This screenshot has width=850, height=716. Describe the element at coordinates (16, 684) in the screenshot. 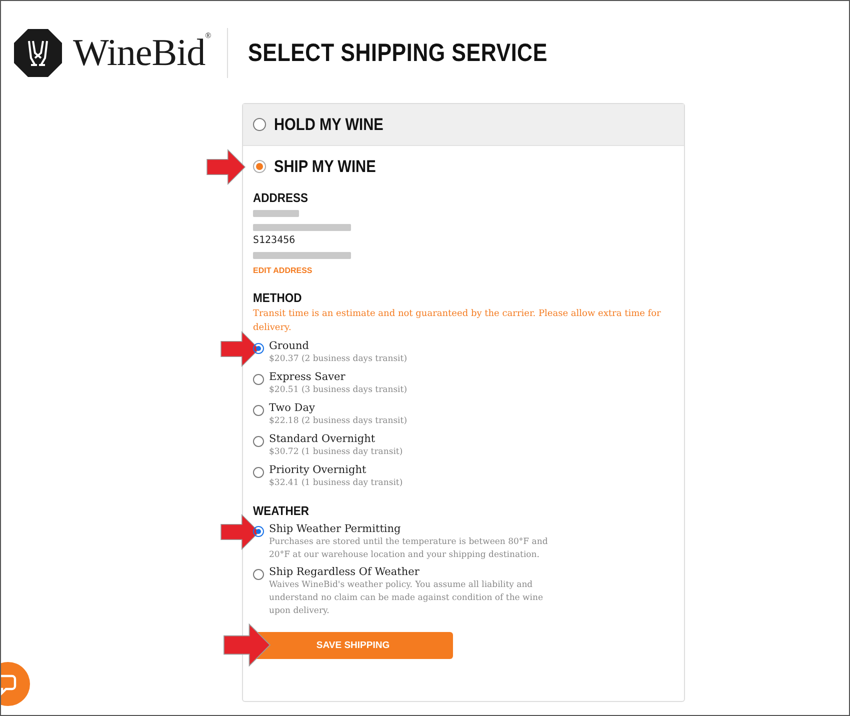

I see `chat-icon` at that location.